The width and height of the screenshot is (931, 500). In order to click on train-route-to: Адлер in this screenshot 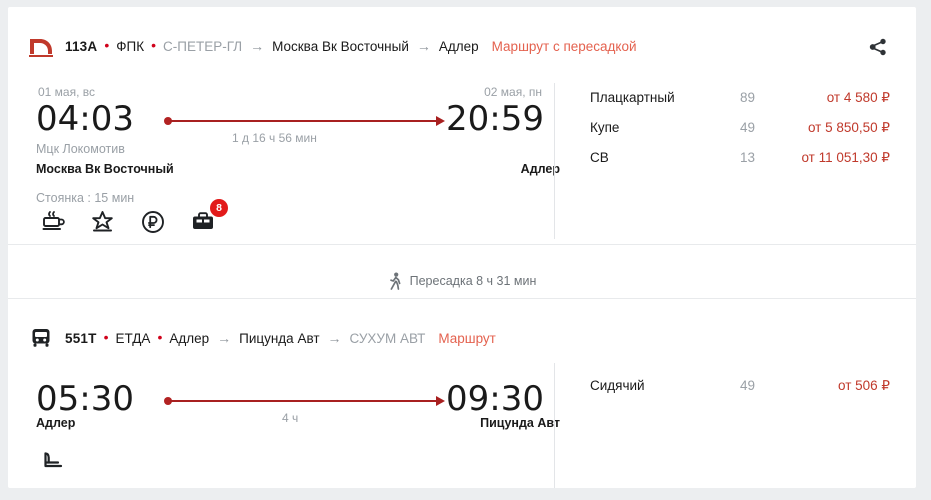, I will do `click(458, 46)`.